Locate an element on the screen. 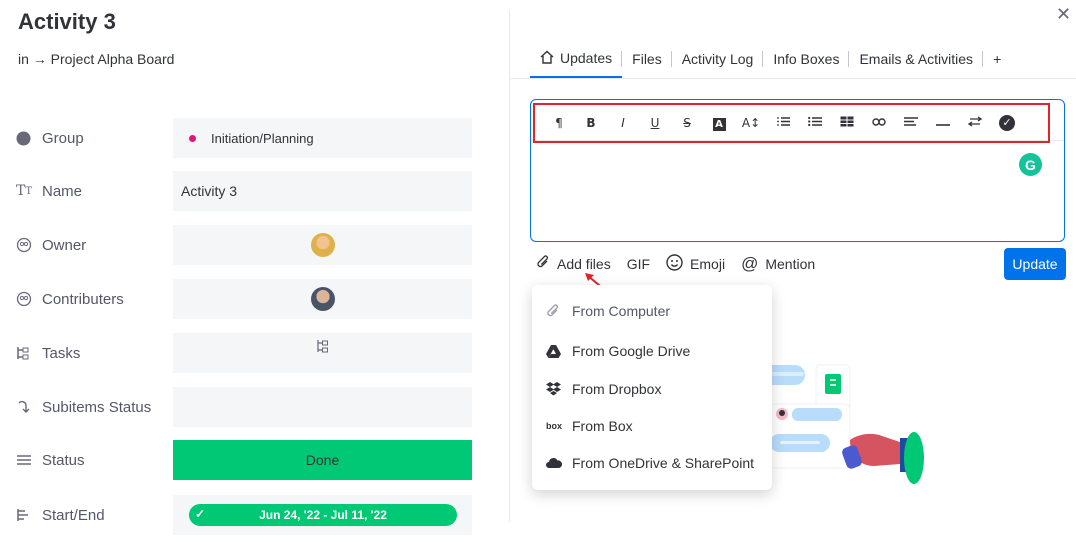 Image resolution: width=1076 pixels, height=542 pixels. field-label: Tasks is located at coordinates (61, 353).